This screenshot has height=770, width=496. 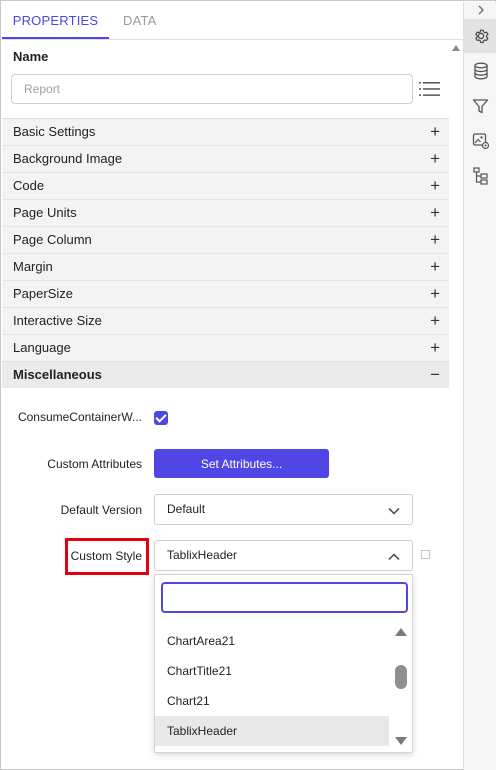 What do you see at coordinates (225, 131) in the screenshot?
I see `section-basic-settings: Basic Settings +` at bounding box center [225, 131].